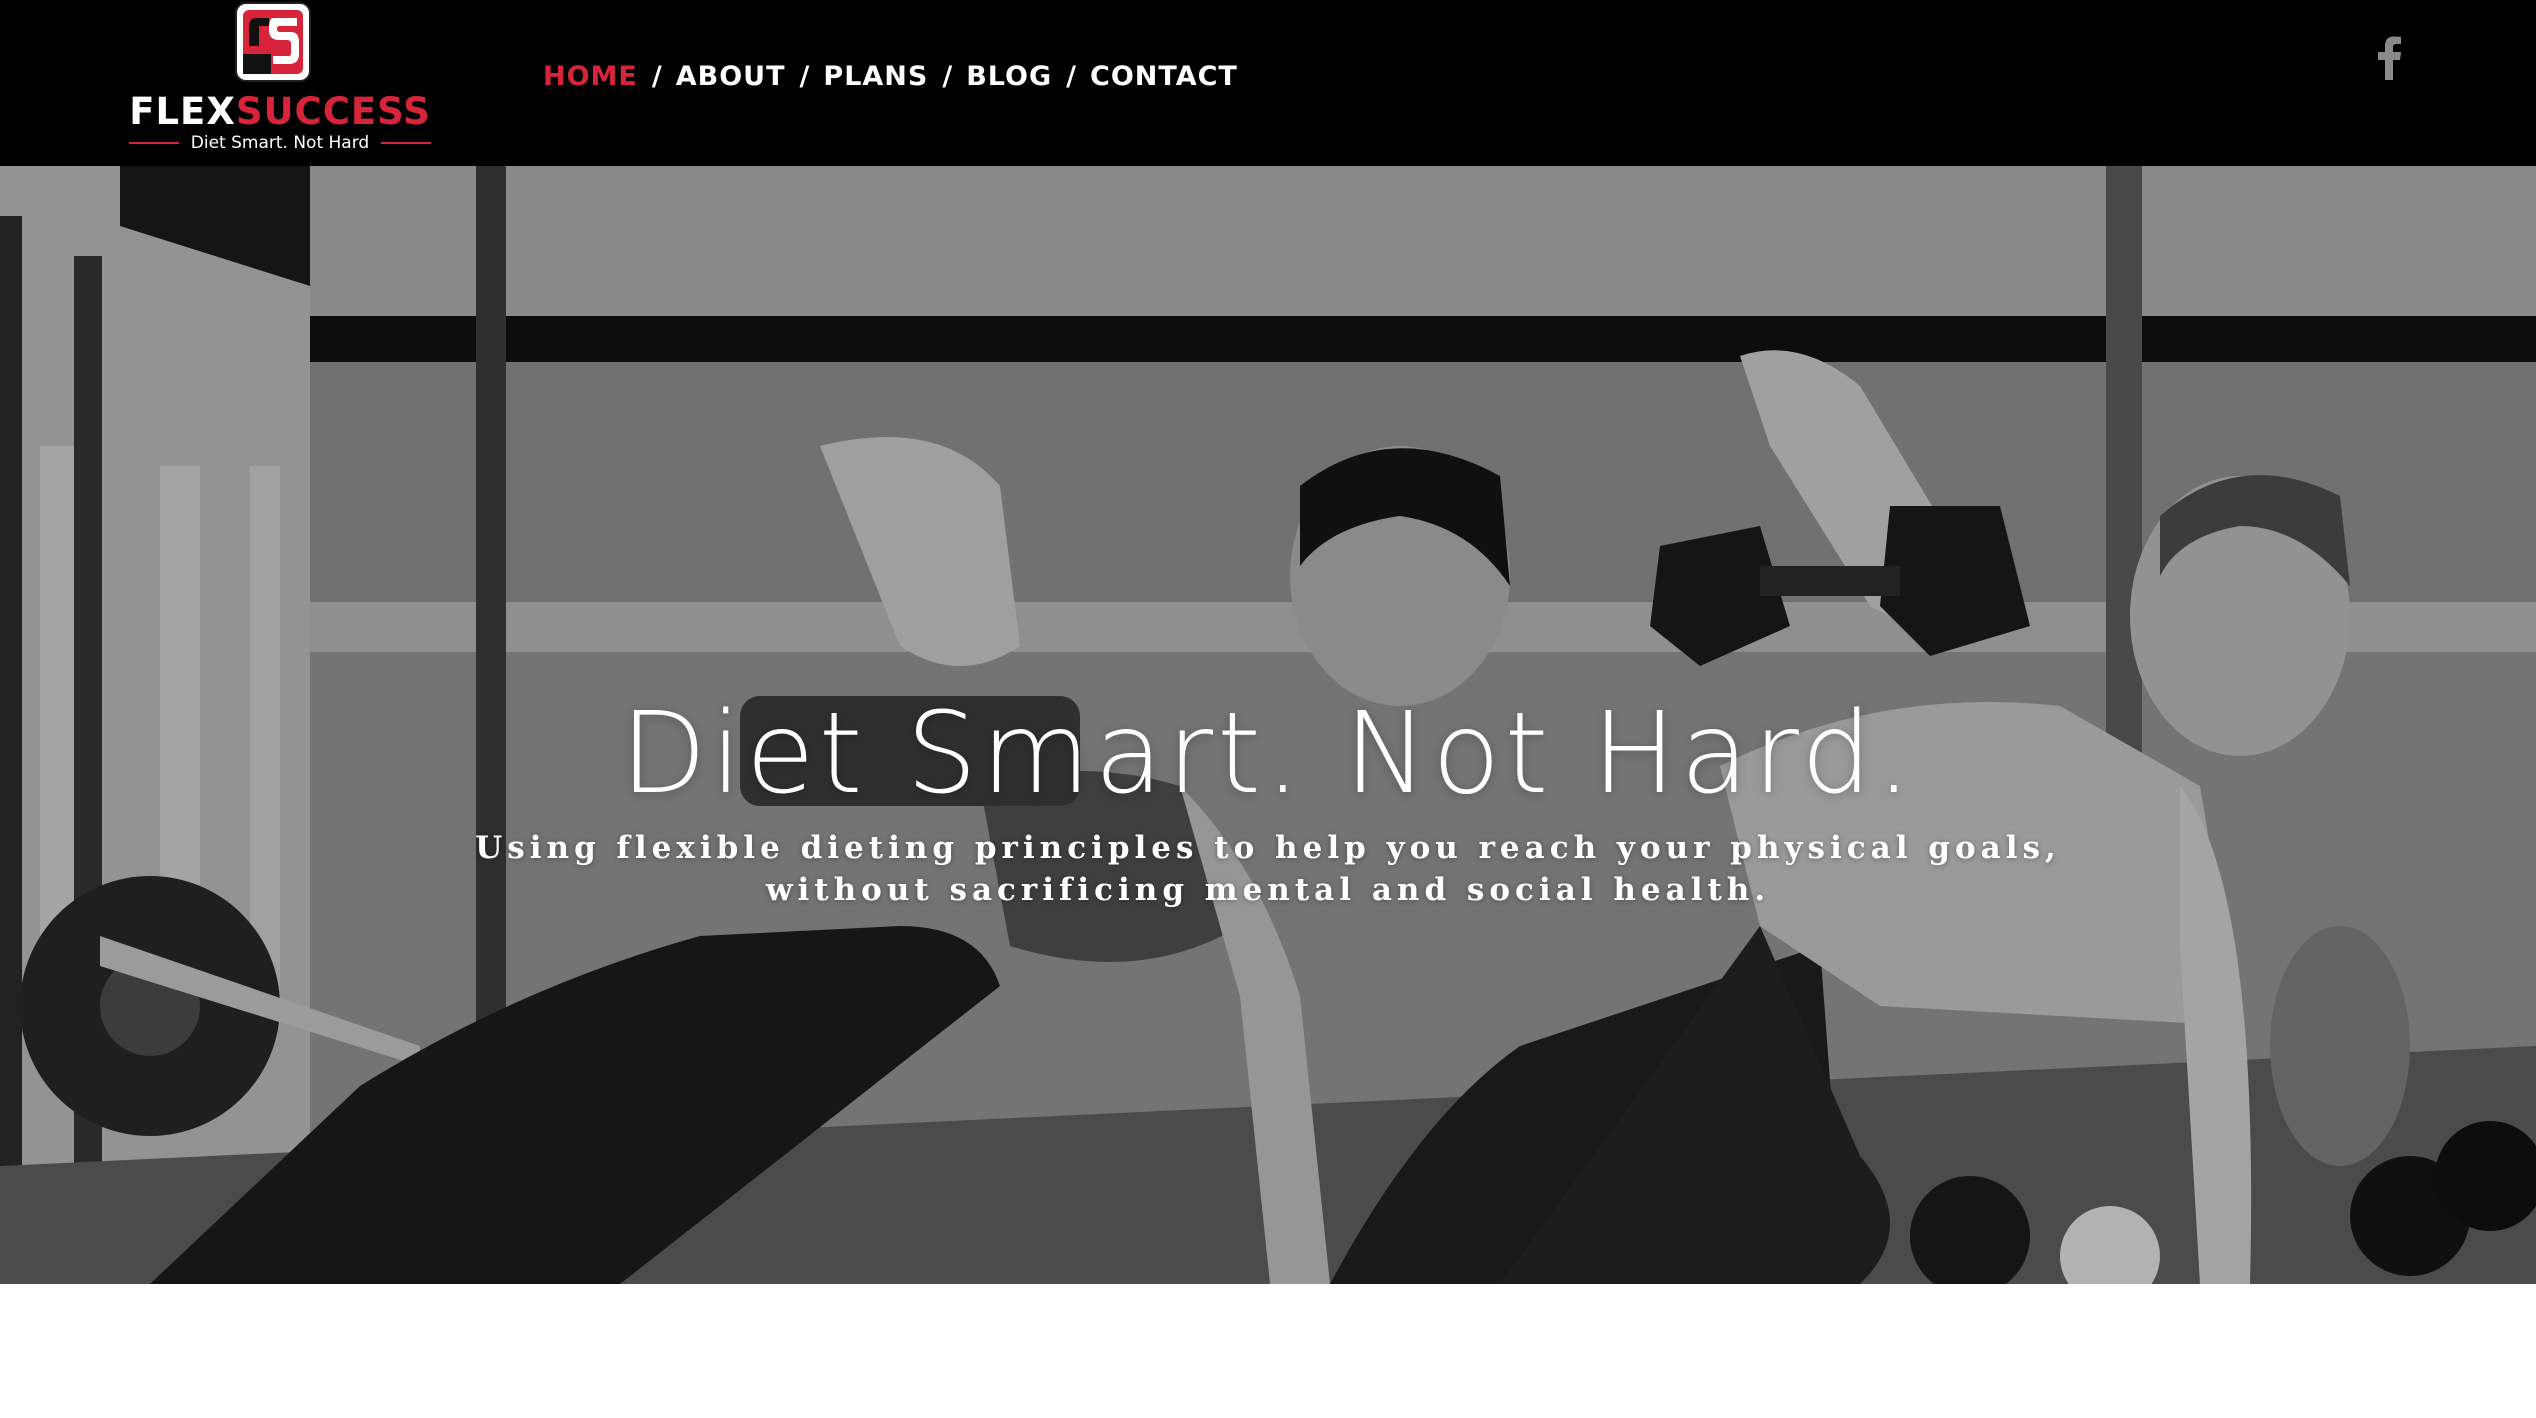 This screenshot has width=2536, height=1418. I want to click on site-logo: FLEXSUCCESS Diet Smart. Not Hard, so click(280, 78).